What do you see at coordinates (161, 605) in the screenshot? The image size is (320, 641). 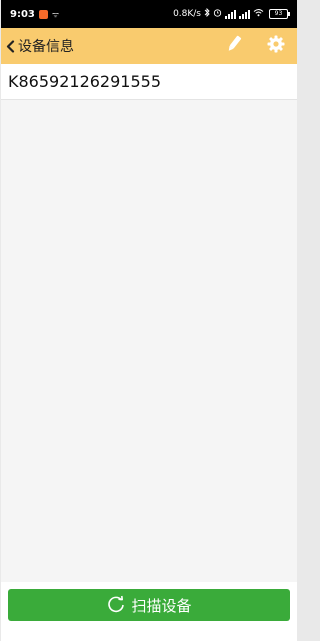 I see `scan-button-label: 扫描设备` at bounding box center [161, 605].